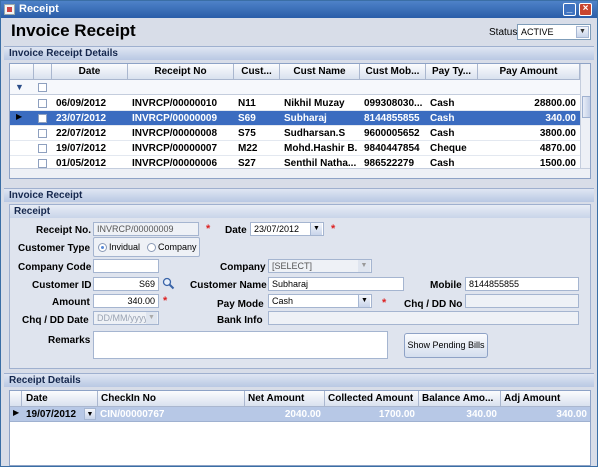 This screenshot has height=467, width=598. I want to click on chq-dd-no-field, so click(522, 301).